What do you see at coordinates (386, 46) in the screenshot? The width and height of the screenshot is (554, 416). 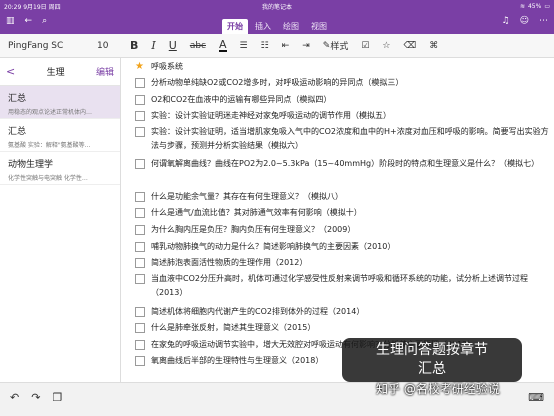 I see `star-tag-icon: ☆` at bounding box center [386, 46].